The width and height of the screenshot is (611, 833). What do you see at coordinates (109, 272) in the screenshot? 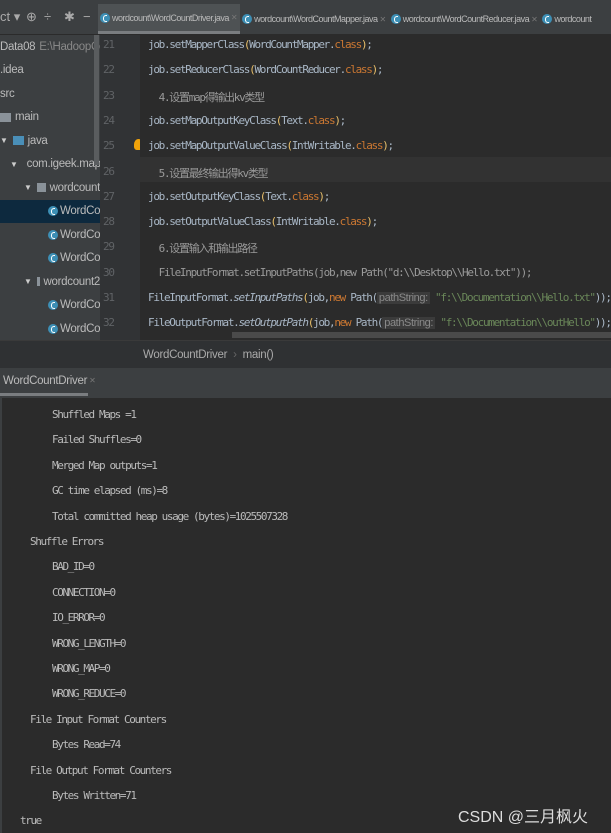
I see `line-number: 30` at bounding box center [109, 272].